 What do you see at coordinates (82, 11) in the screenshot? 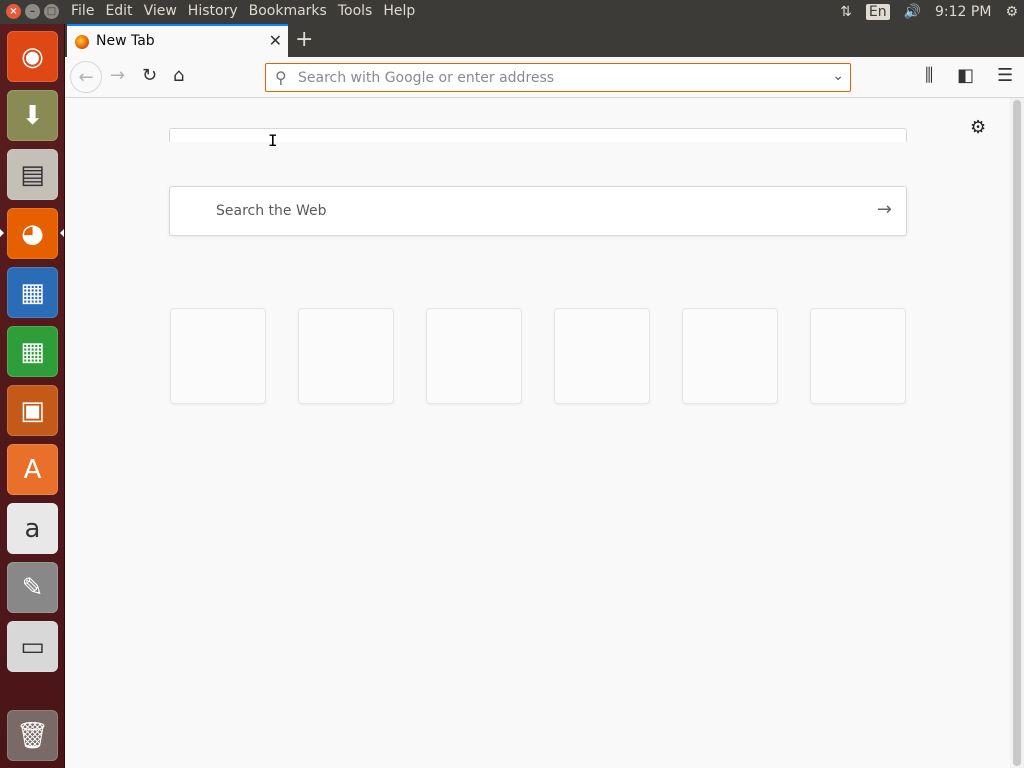
I see `menu-file: File` at bounding box center [82, 11].